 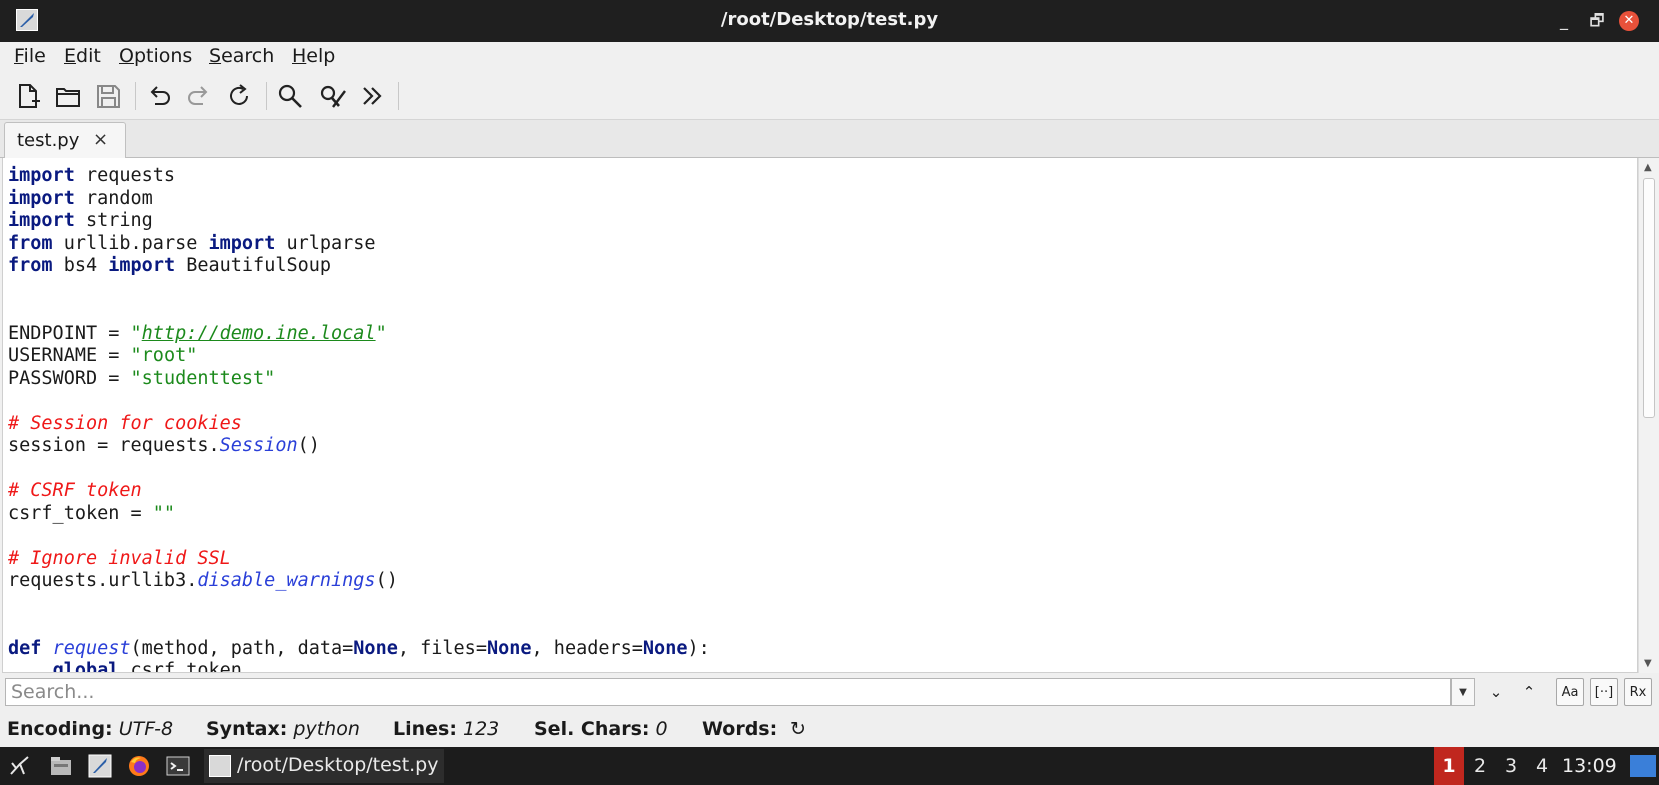 What do you see at coordinates (1542, 766) in the screenshot?
I see `workspace-4: 4` at bounding box center [1542, 766].